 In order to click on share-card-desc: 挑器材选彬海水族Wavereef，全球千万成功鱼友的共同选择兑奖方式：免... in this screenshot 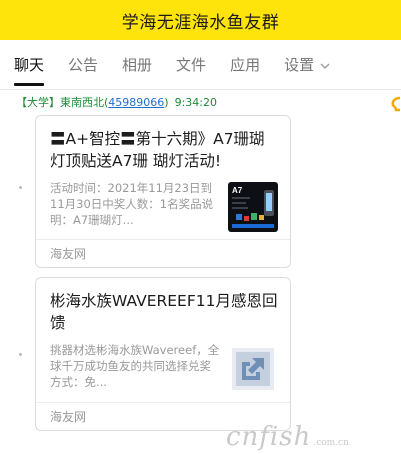, I will do `click(135, 366)`.